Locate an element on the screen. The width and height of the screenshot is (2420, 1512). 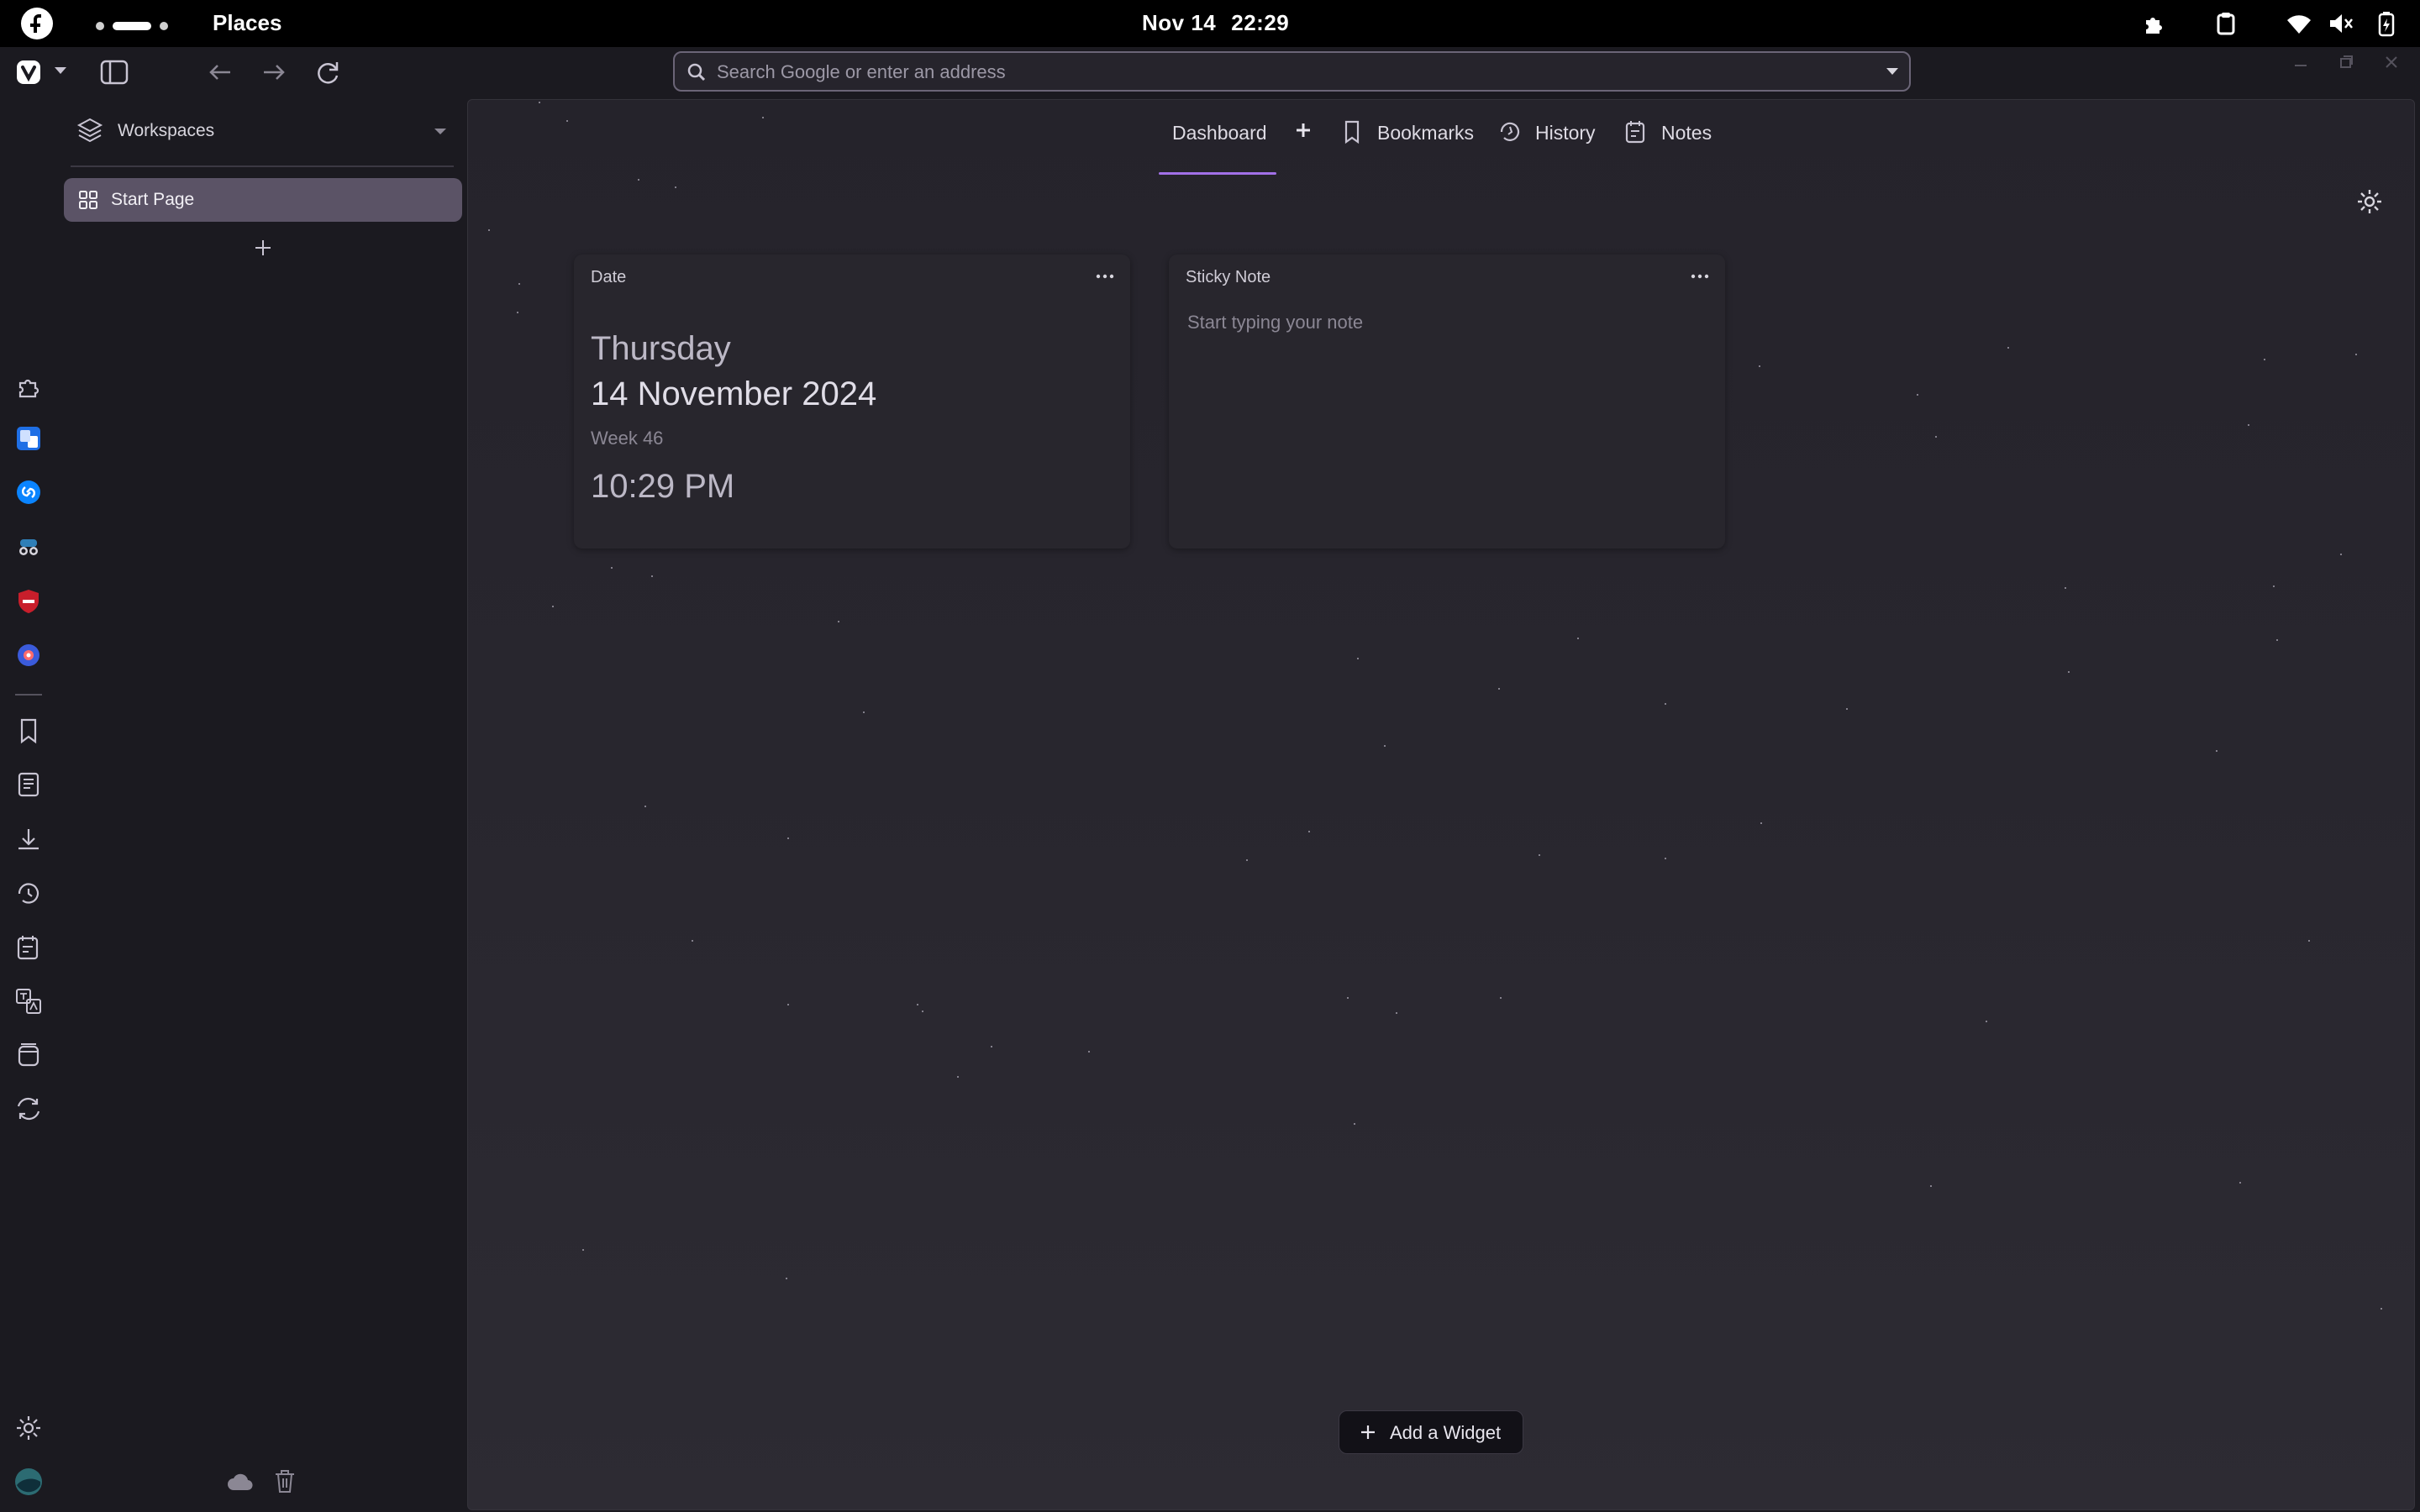
new-tab-plus-icon is located at coordinates (263, 247).